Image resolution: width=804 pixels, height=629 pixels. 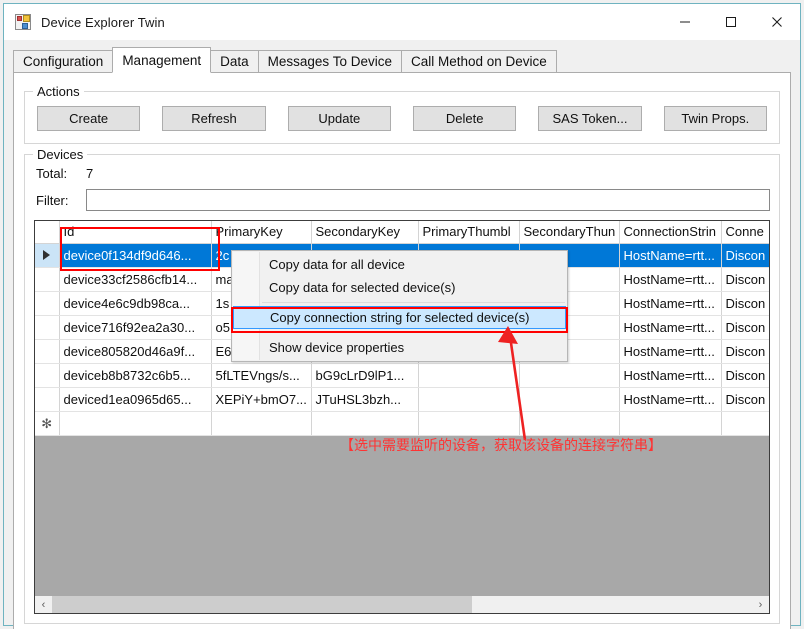 I want to click on column-header-secondarythumbprint: SecondaryThun, so click(x=569, y=232).